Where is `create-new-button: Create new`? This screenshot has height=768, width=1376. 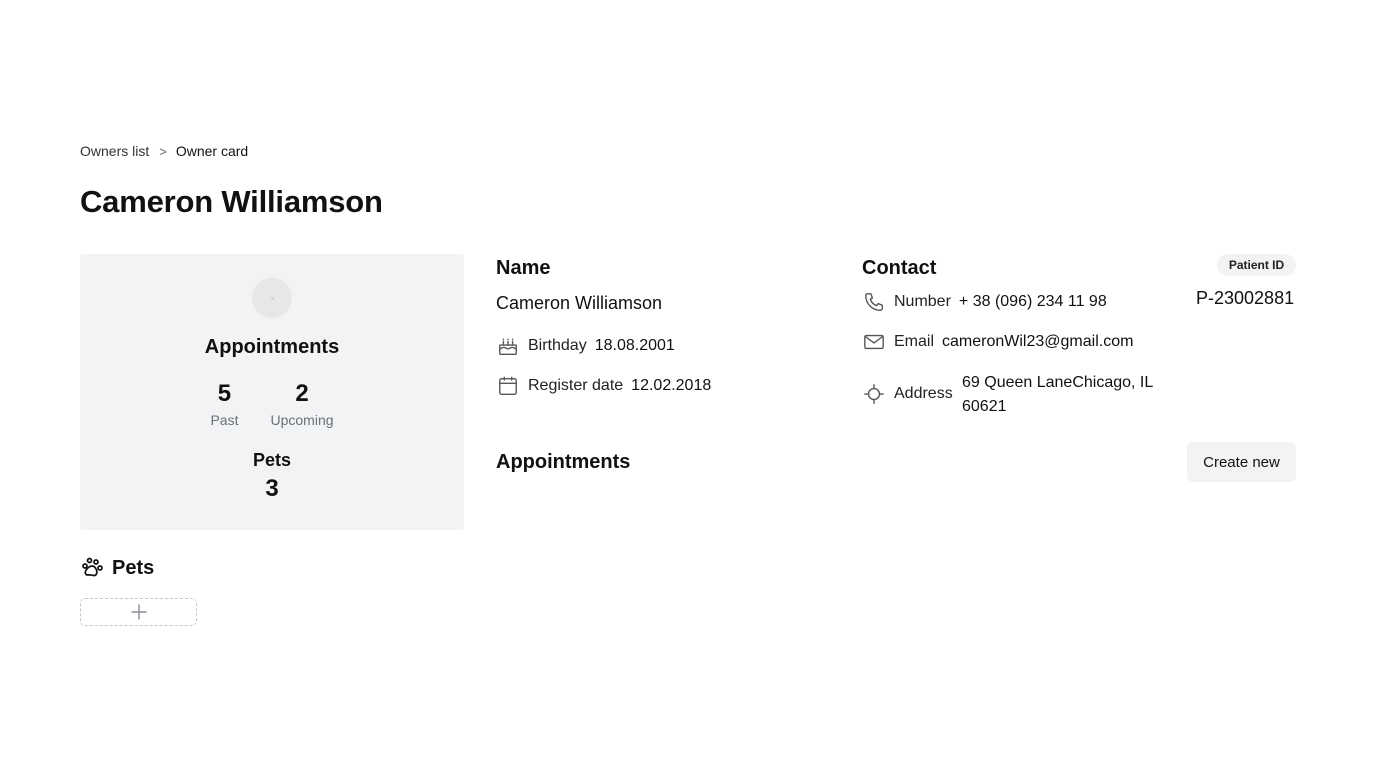 create-new-button: Create new is located at coordinates (1241, 462).